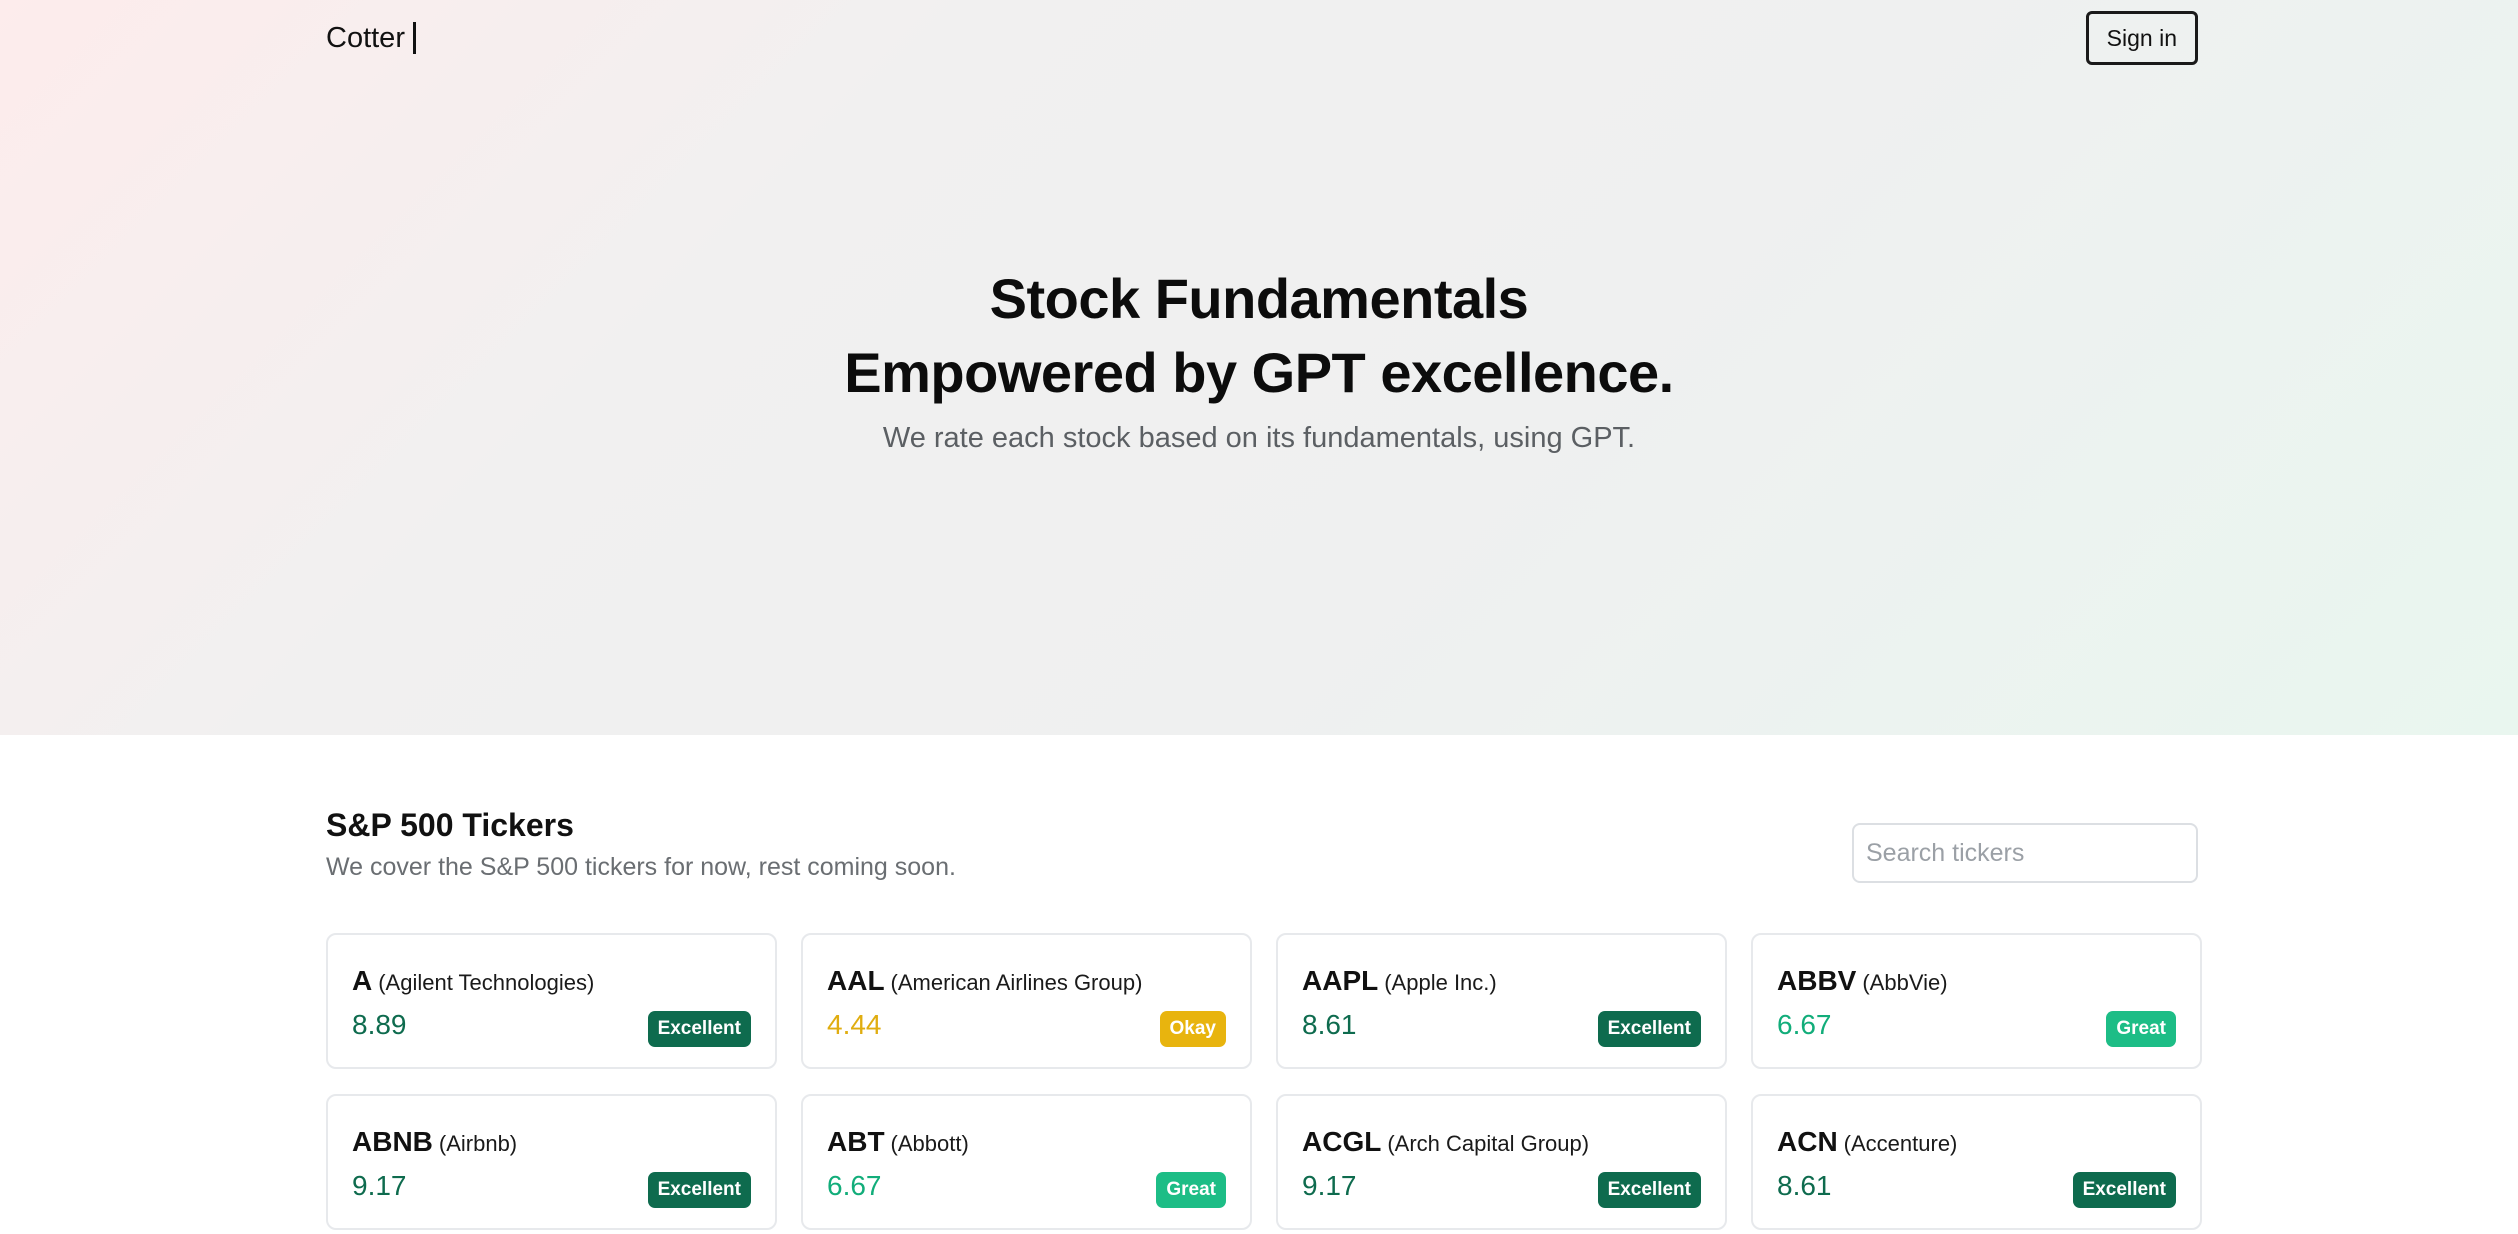  What do you see at coordinates (1192, 1029) in the screenshot?
I see `rating-badge: Okay` at bounding box center [1192, 1029].